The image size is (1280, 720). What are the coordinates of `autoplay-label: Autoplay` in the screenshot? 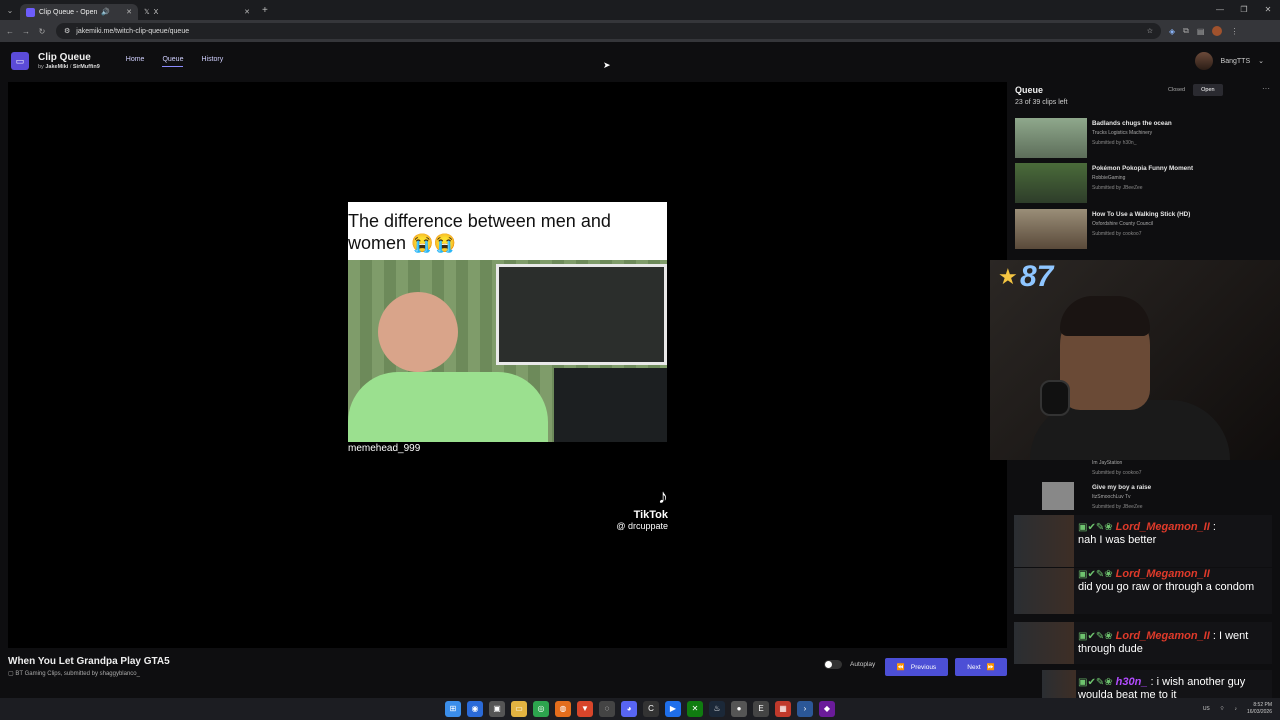 It's located at (863, 664).